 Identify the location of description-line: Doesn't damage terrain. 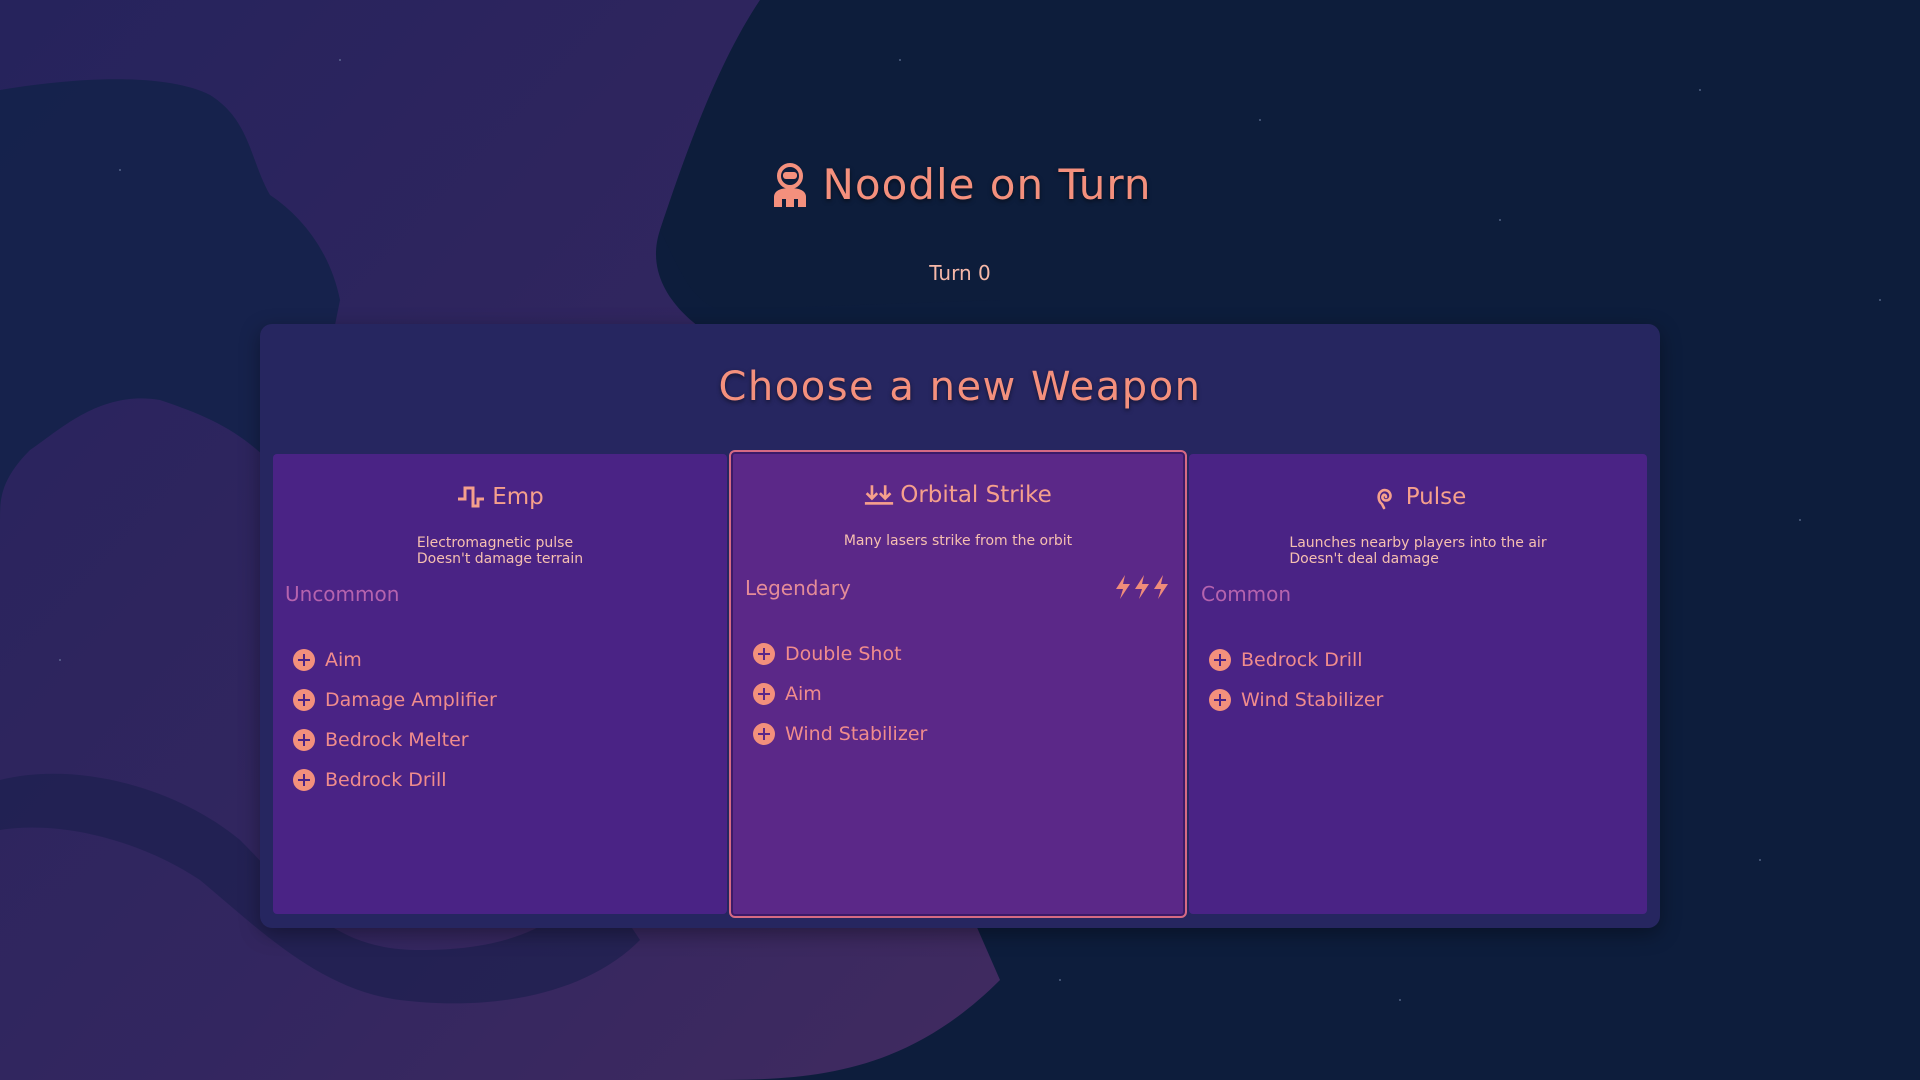
(500, 559).